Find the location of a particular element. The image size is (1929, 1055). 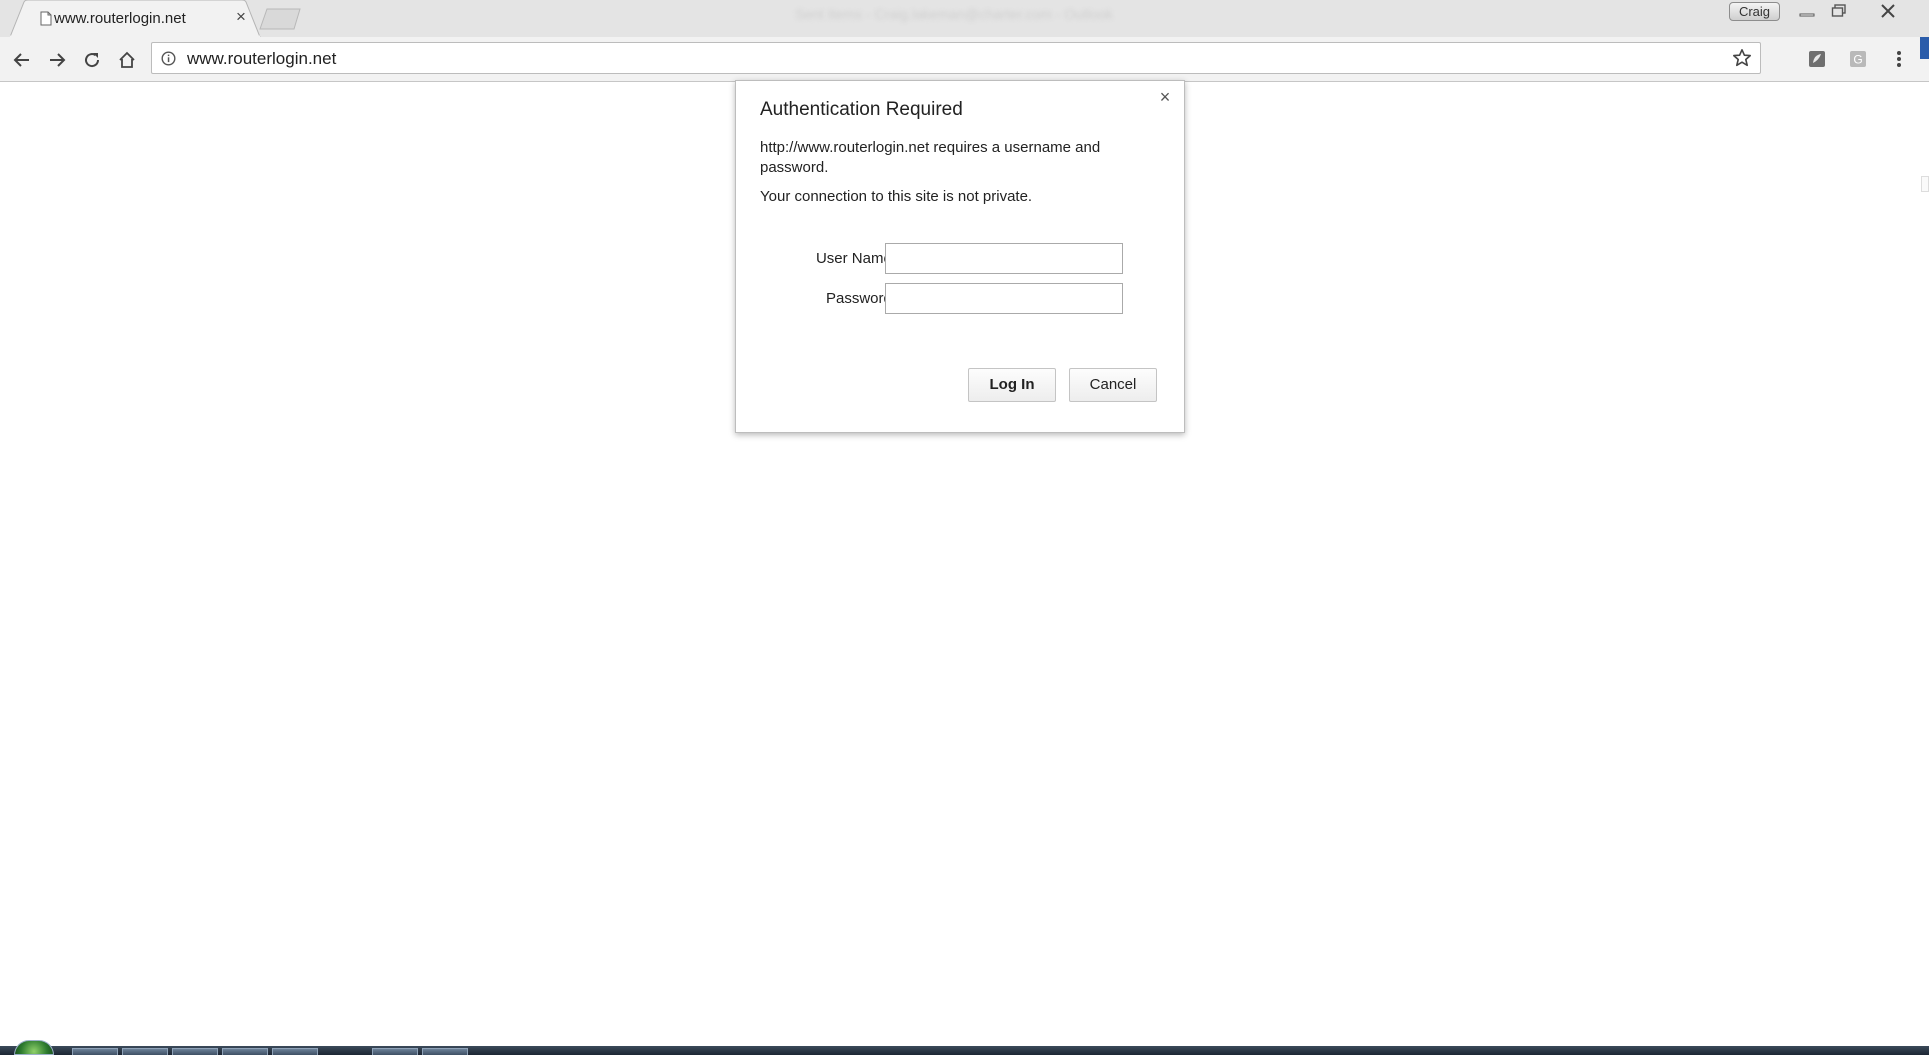

home-icon is located at coordinates (127, 60).